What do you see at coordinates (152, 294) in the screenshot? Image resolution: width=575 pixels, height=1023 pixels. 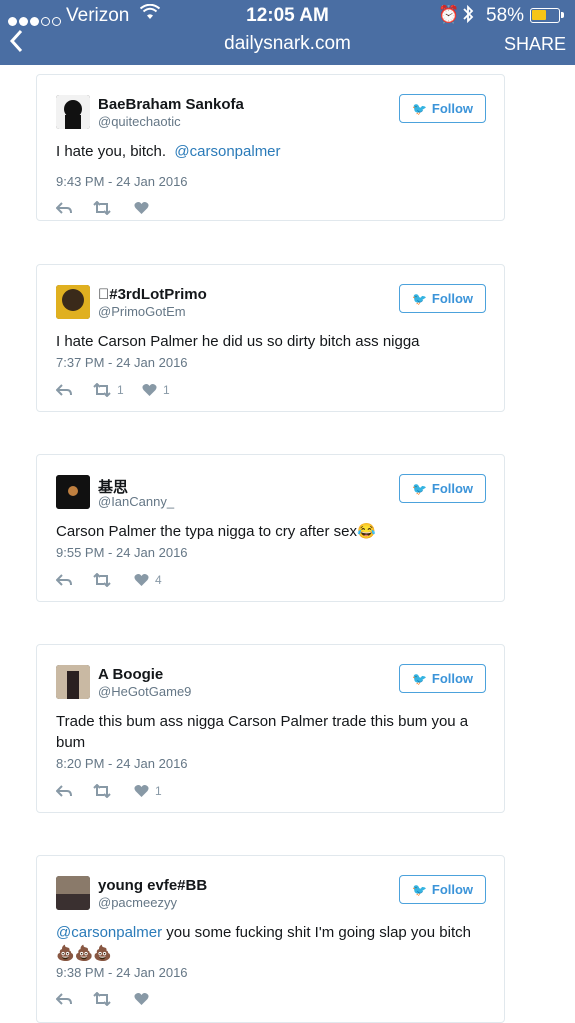 I see `tweet-author-name:  #3rdLotPrimo` at bounding box center [152, 294].